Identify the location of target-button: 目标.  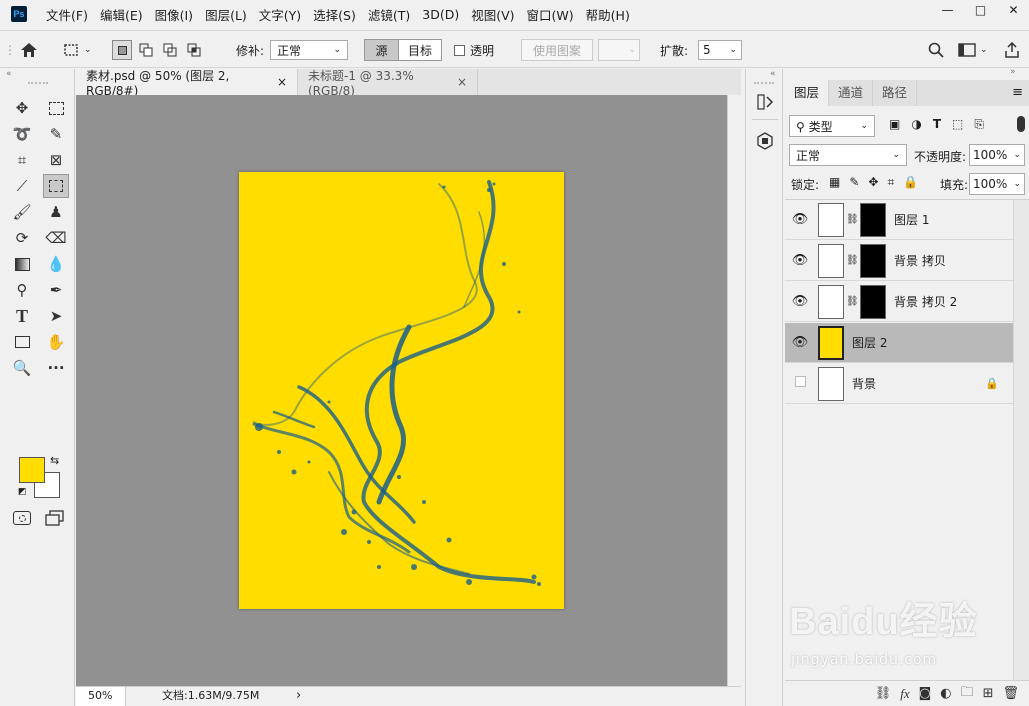
(420, 50).